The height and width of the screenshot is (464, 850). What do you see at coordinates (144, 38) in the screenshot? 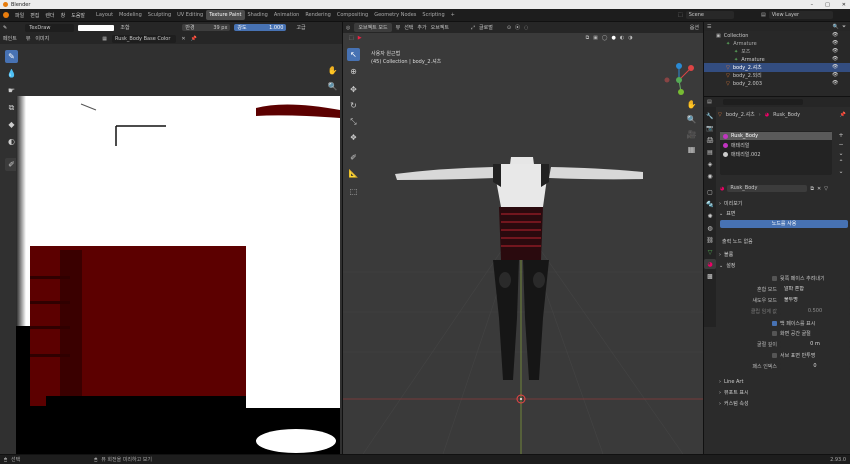
I see `image-name-field: Rusk_Body Base Color` at bounding box center [144, 38].